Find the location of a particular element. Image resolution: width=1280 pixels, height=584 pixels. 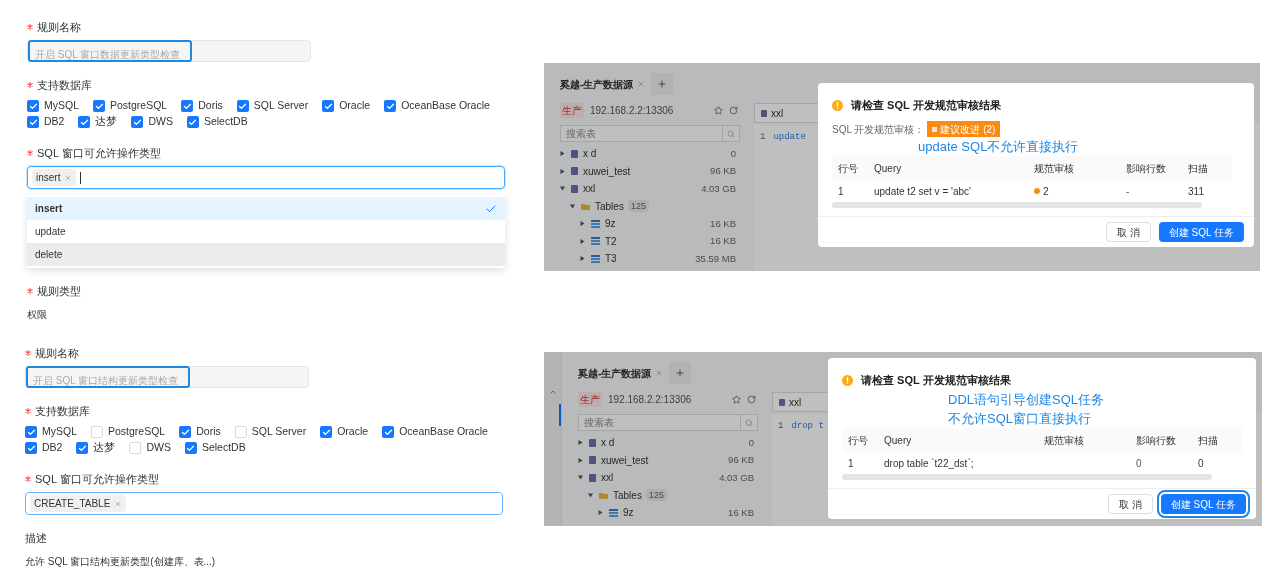

table-cell-text: update t2 set v = 'abc' is located at coordinates (922, 191).